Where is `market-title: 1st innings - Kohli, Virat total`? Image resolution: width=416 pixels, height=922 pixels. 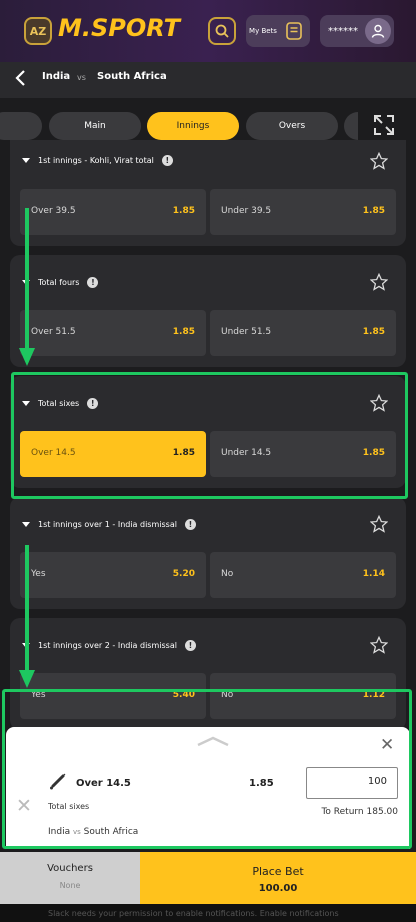 market-title: 1st innings - Kohli, Virat total is located at coordinates (96, 160).